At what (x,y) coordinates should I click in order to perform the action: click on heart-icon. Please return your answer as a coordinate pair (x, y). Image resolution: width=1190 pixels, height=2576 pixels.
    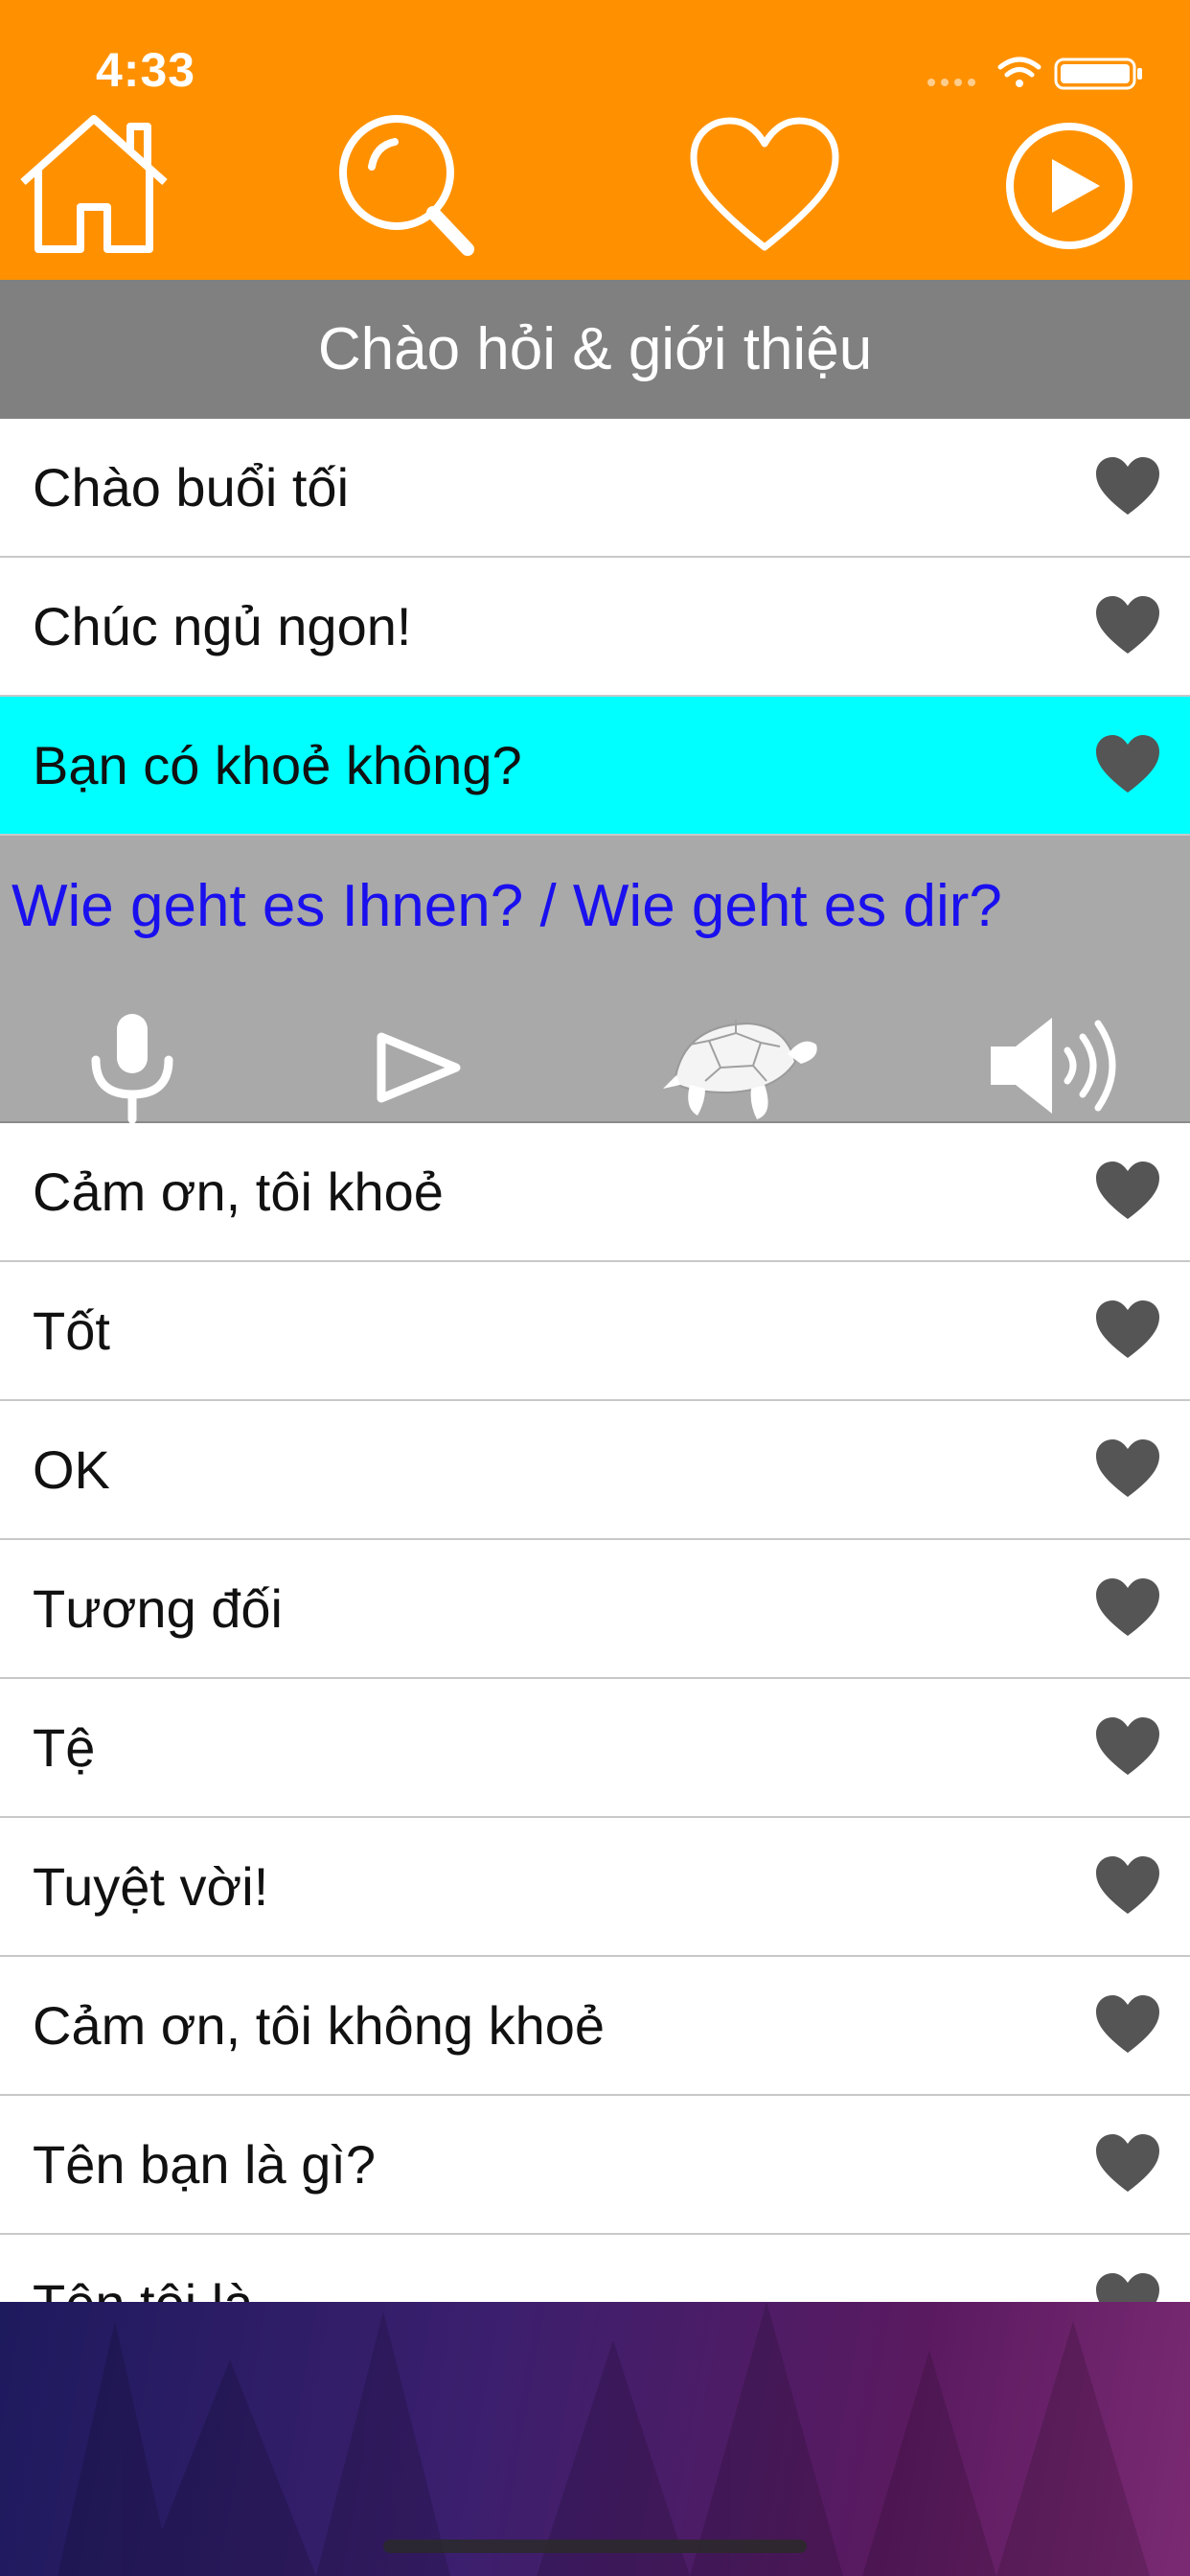
    Looking at the image, I should click on (764, 184).